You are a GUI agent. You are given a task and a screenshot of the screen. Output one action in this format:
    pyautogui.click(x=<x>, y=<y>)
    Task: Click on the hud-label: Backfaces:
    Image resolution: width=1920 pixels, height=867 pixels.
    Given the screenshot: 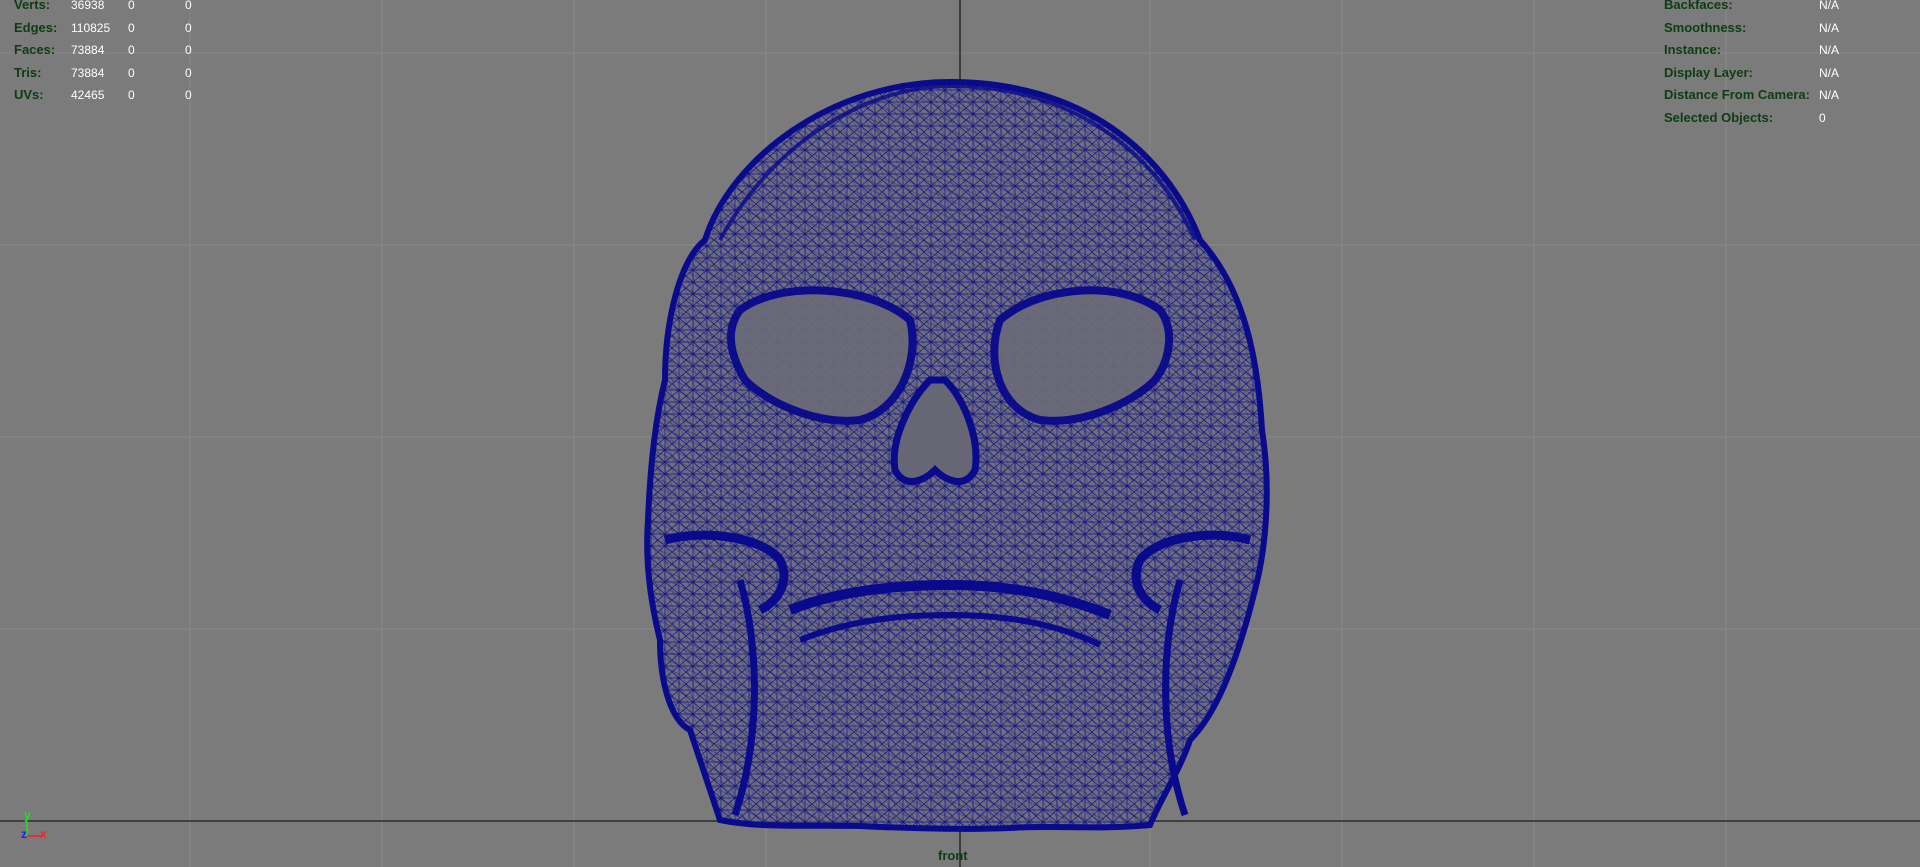 What is the action you would take?
    pyautogui.click(x=1698, y=6)
    